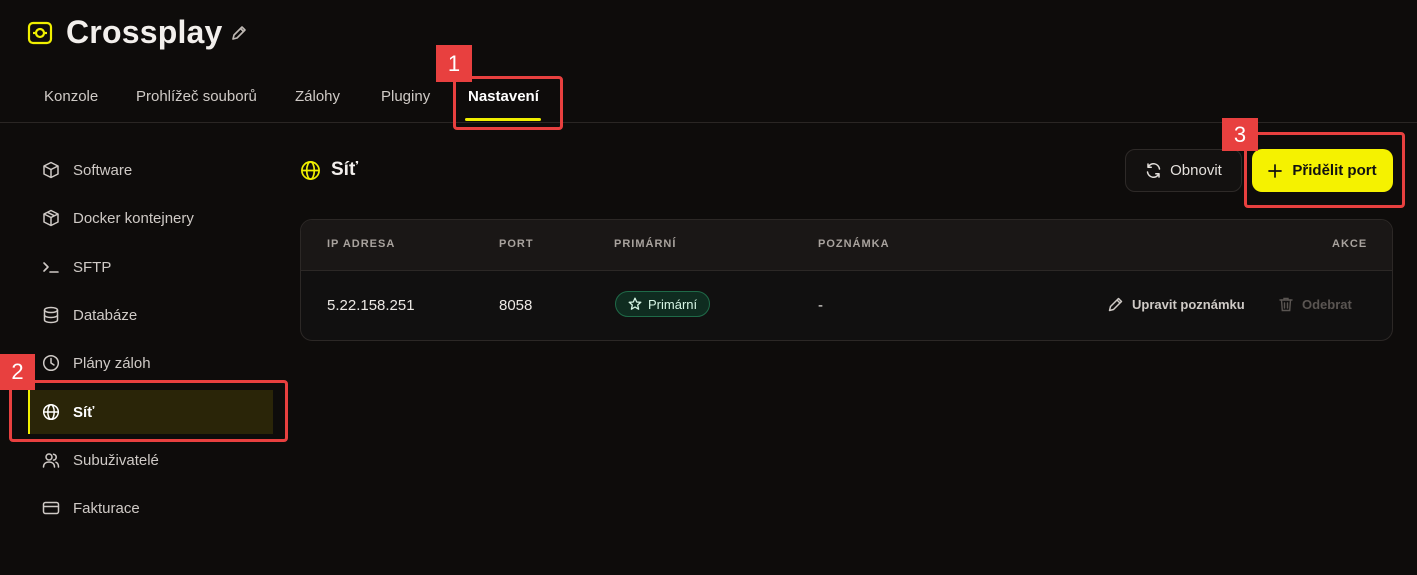 The height and width of the screenshot is (575, 1417). Describe the element at coordinates (1240, 134) in the screenshot. I see `annotation-number-3: 3` at that location.